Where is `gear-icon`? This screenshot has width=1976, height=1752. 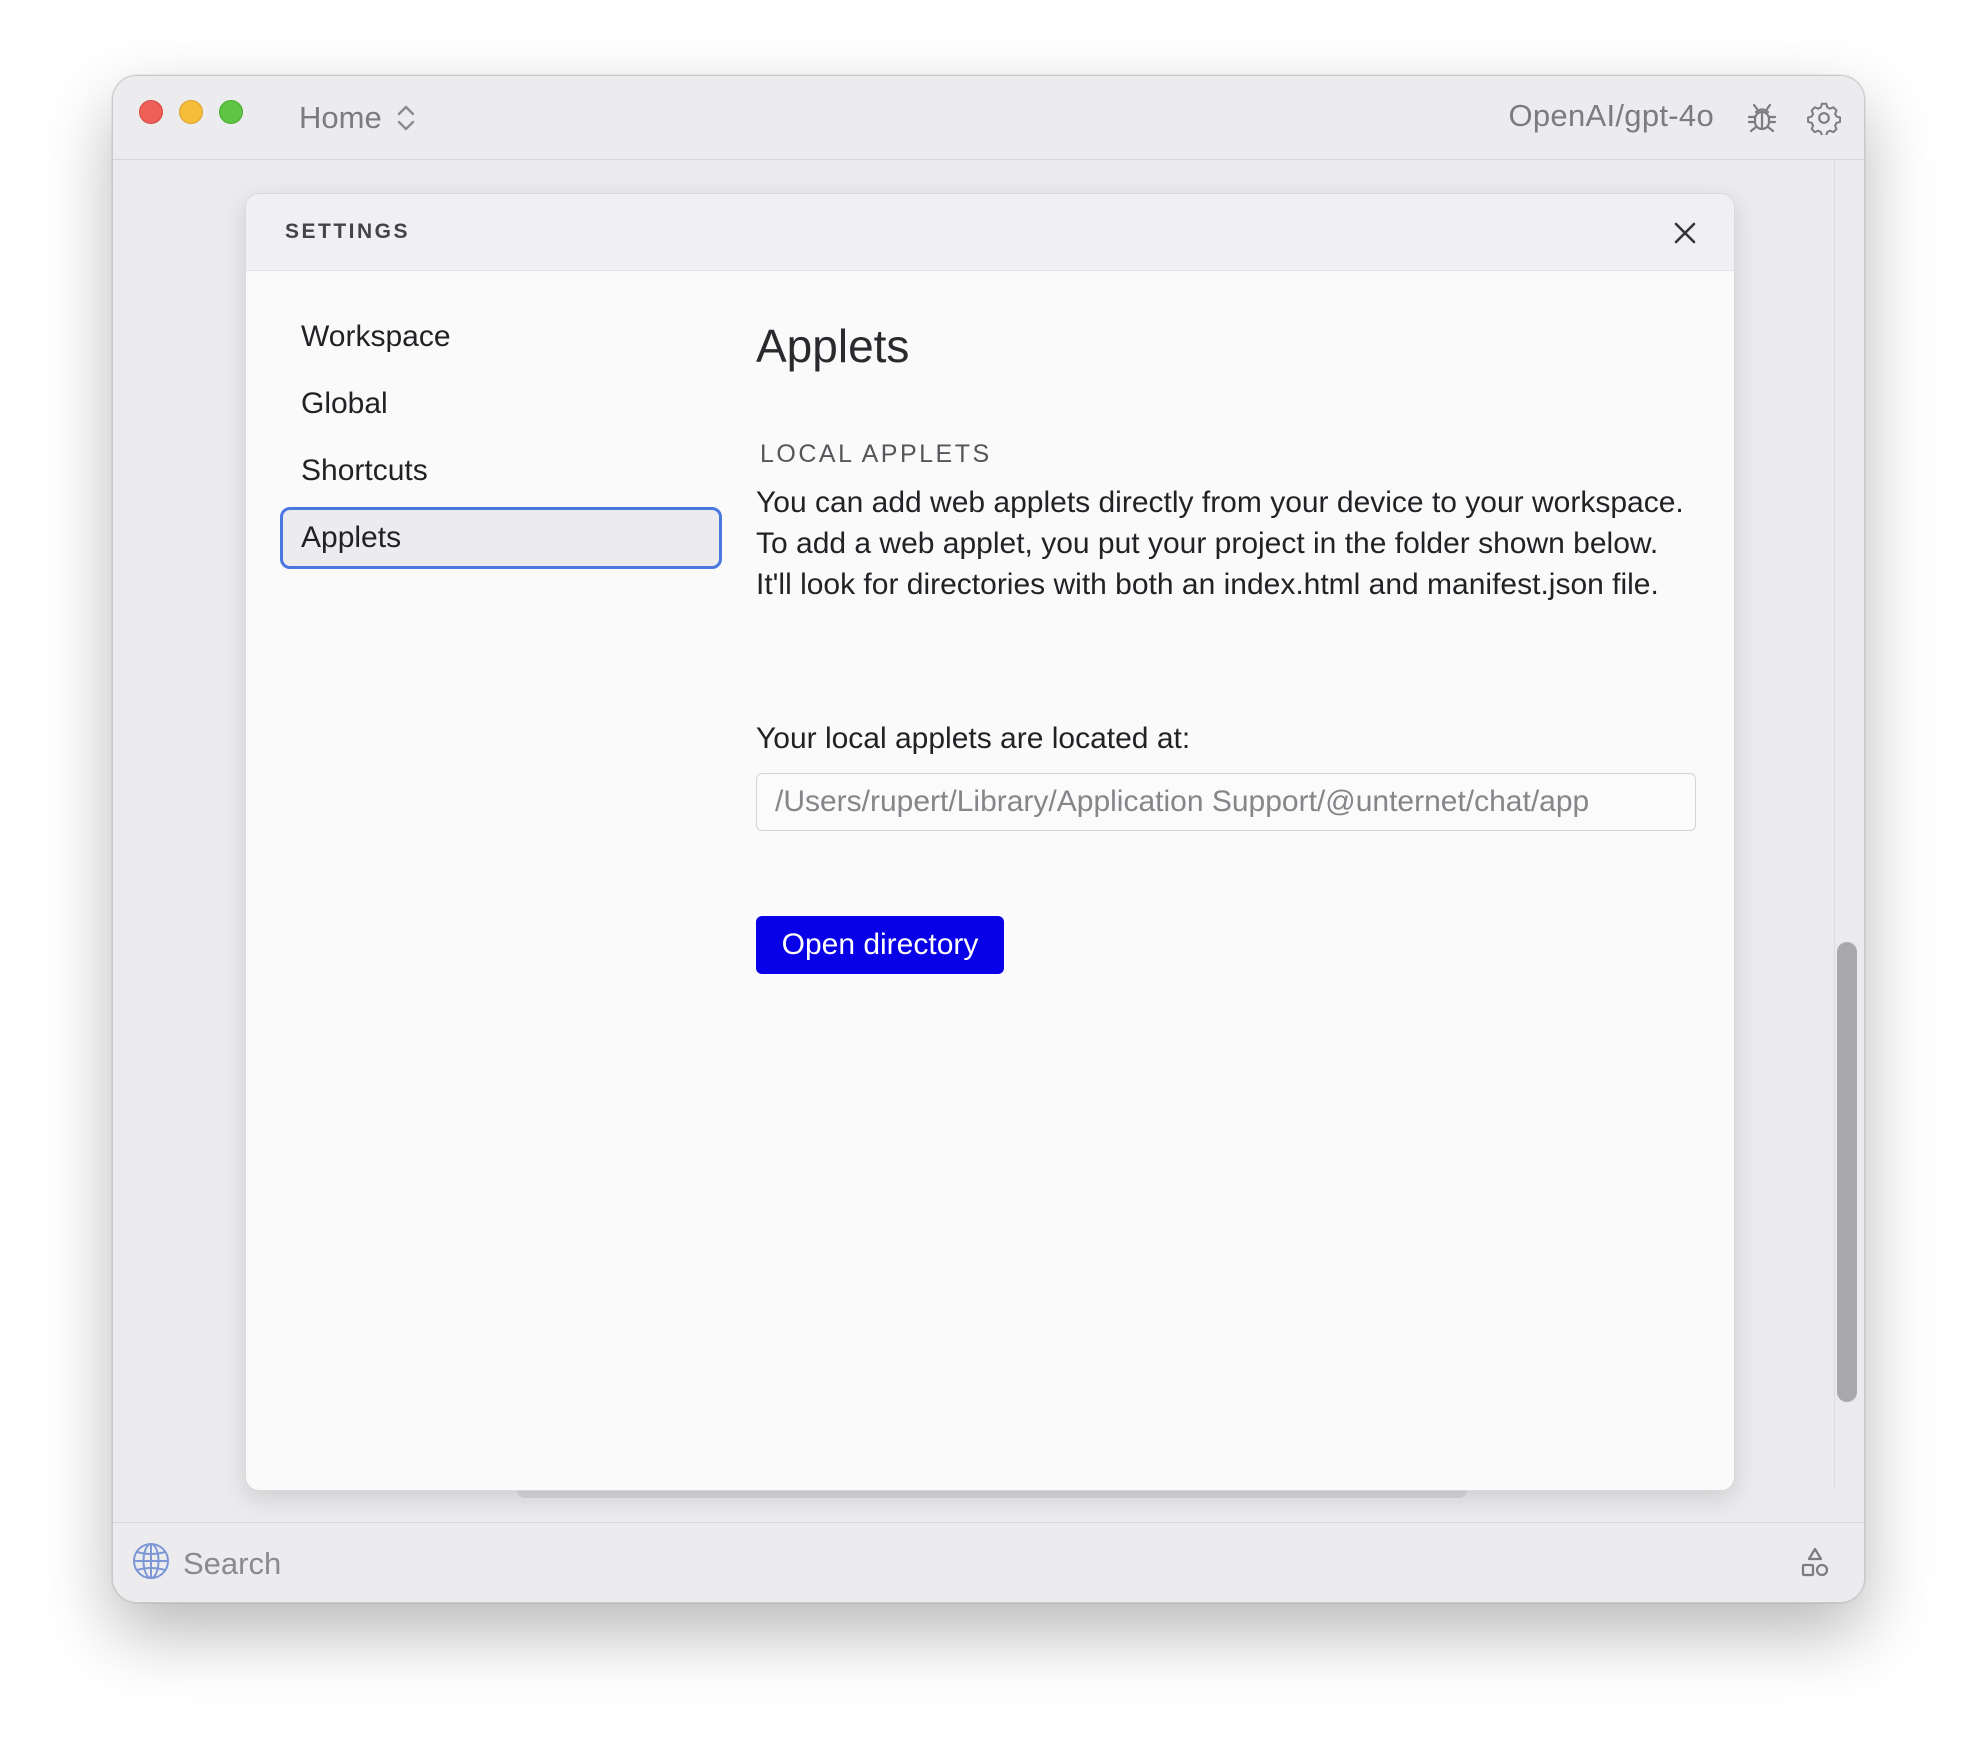
gear-icon is located at coordinates (1824, 118).